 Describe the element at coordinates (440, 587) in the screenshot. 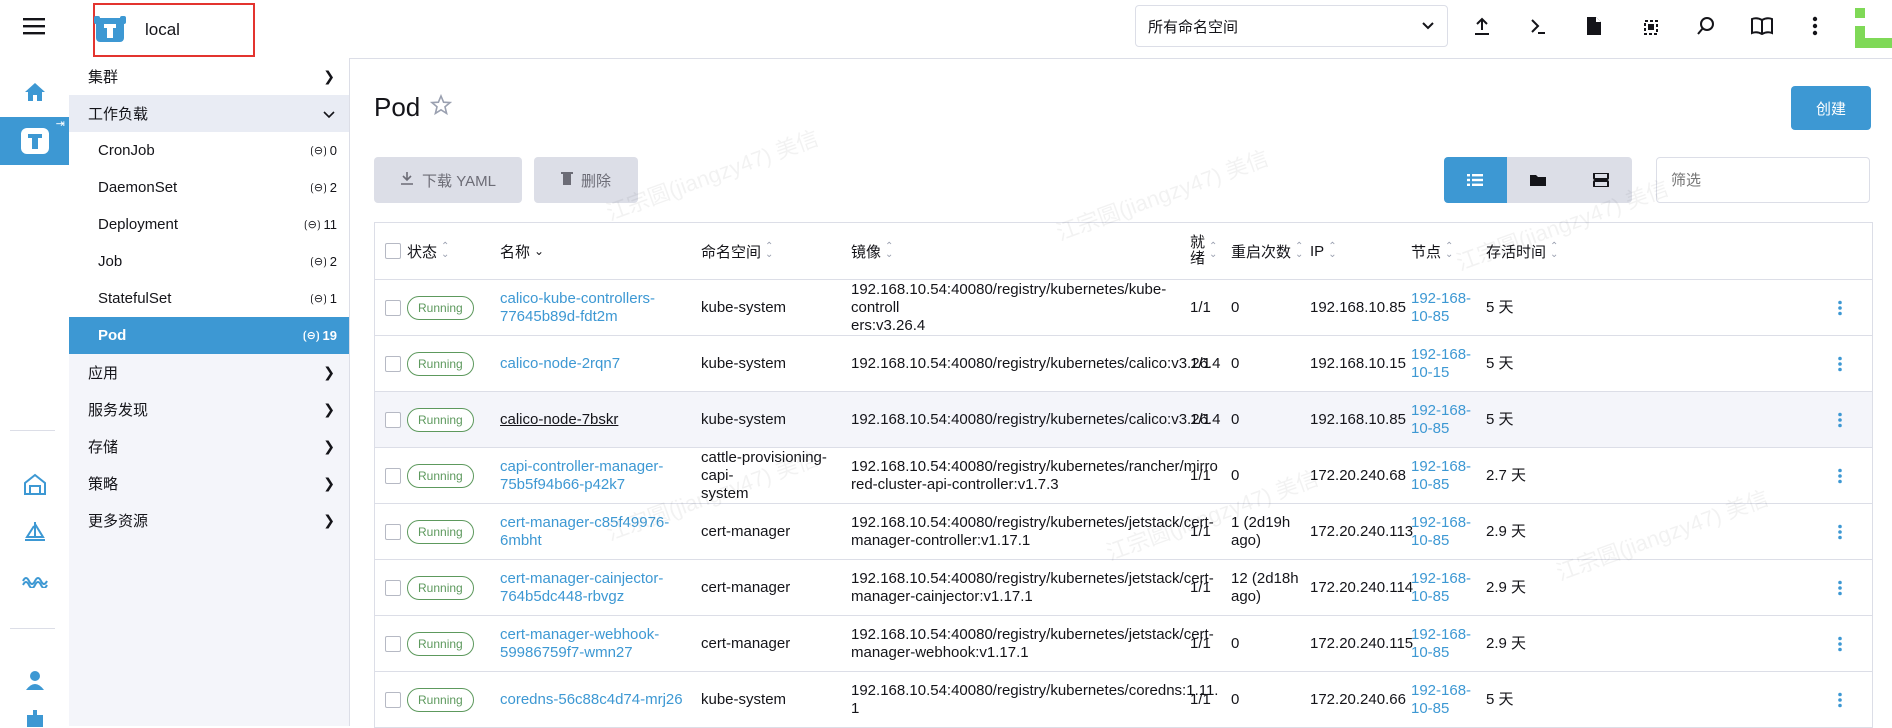

I see `status-cell: Running` at that location.